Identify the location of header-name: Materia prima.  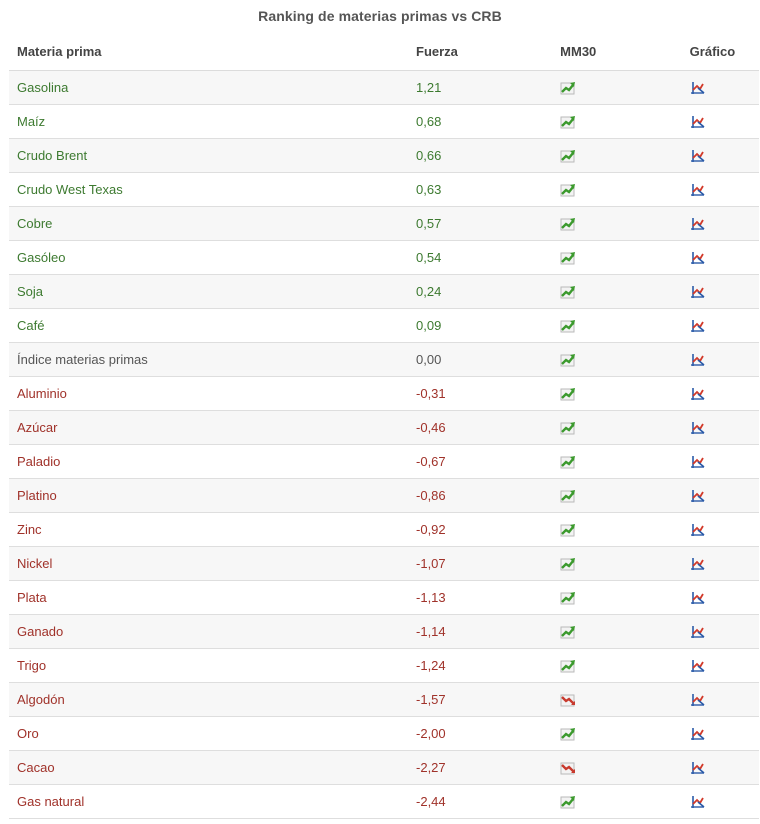
(209, 51).